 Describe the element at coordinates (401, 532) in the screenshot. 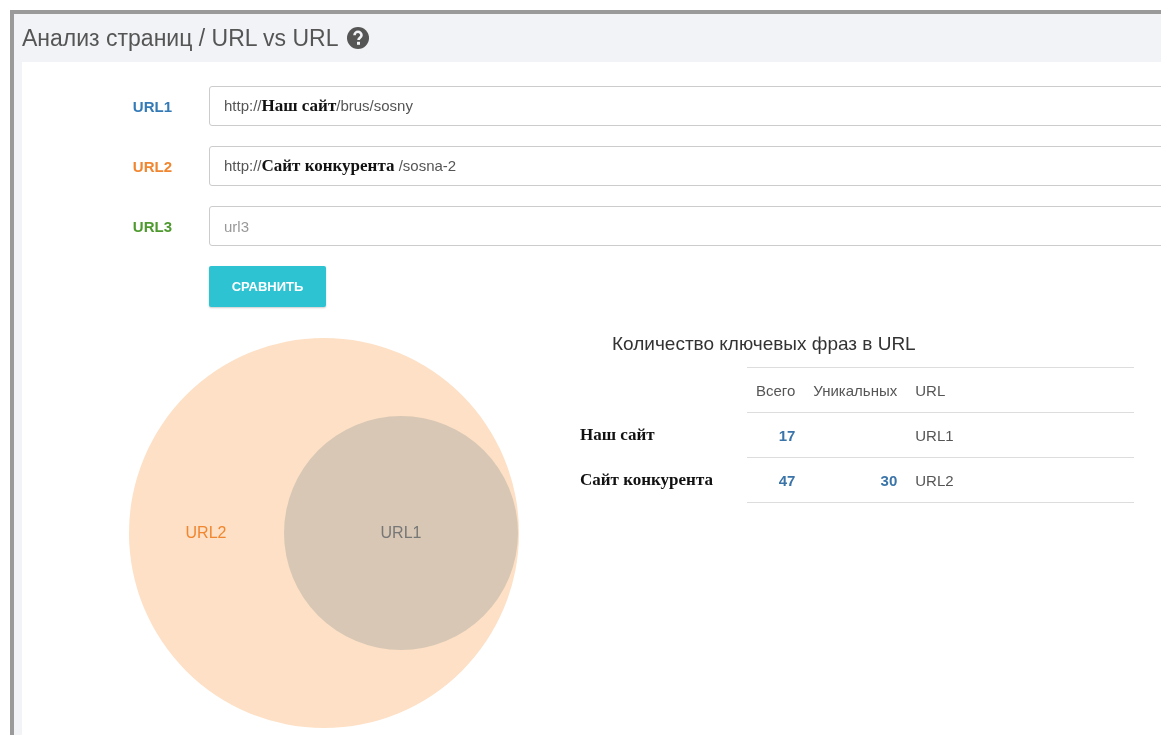

I see `venn-label: URL1` at that location.